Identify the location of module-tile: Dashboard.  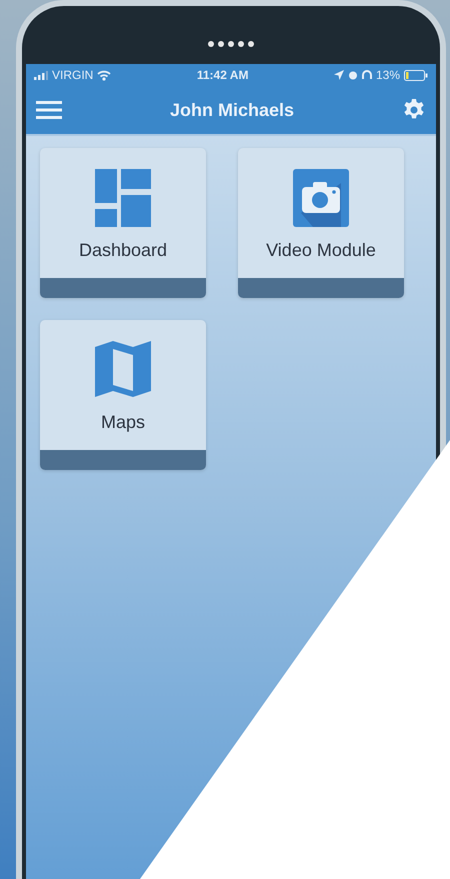
(123, 223).